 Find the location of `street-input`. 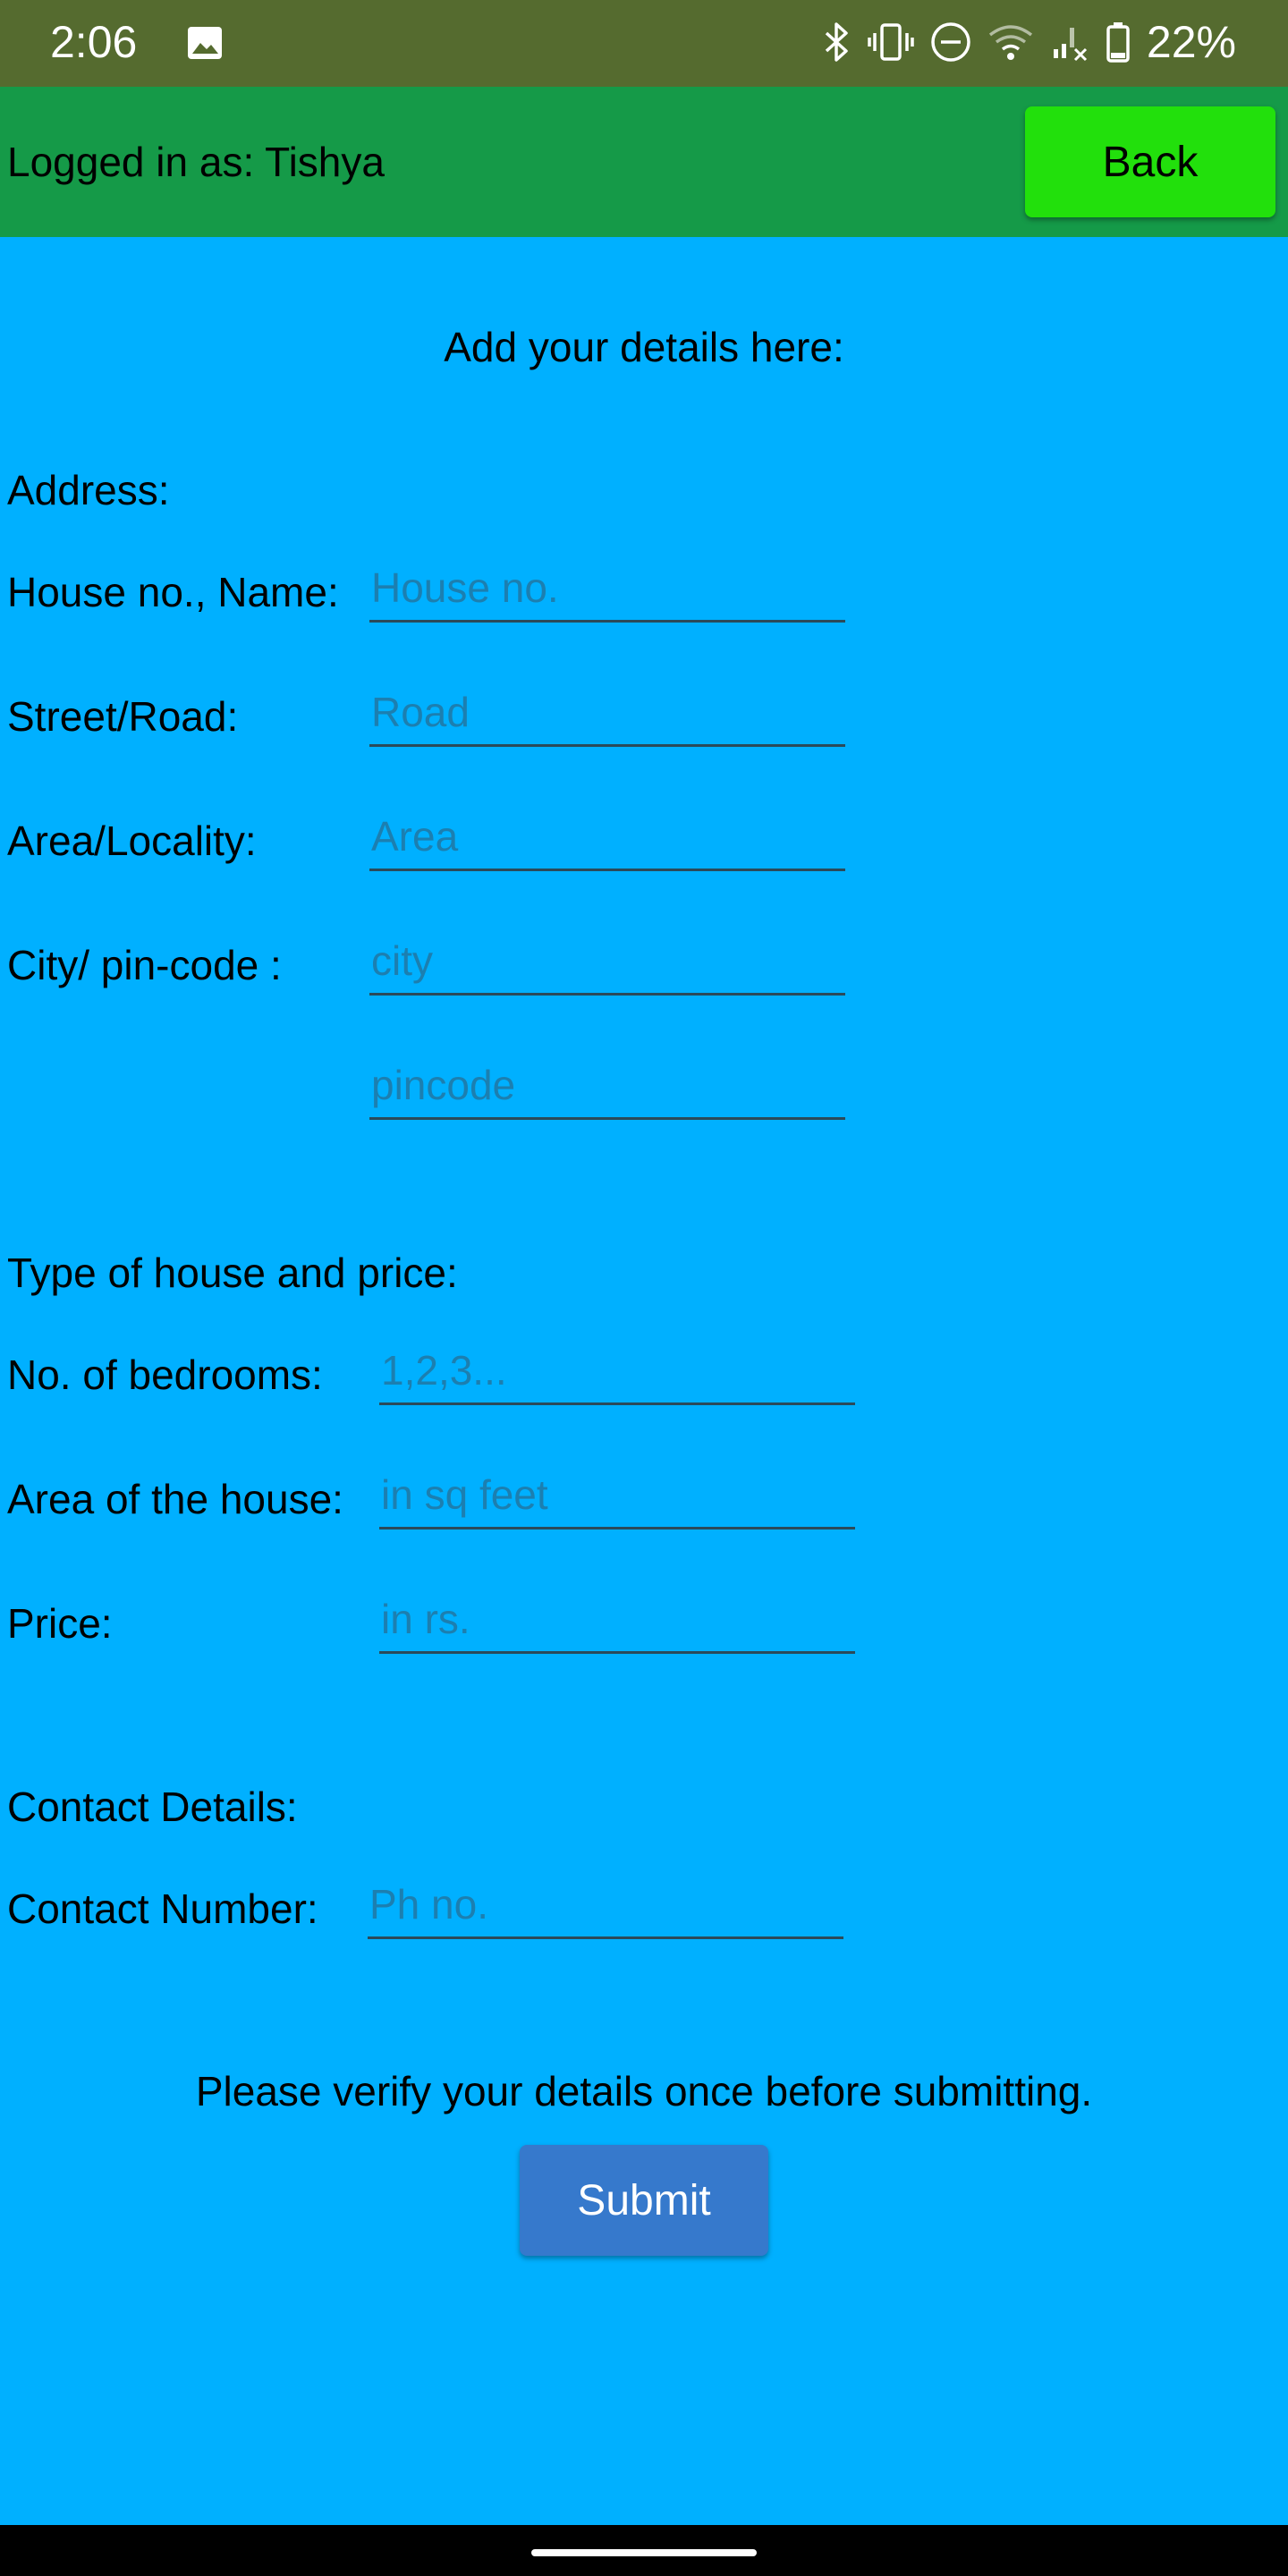

street-input is located at coordinates (607, 712).